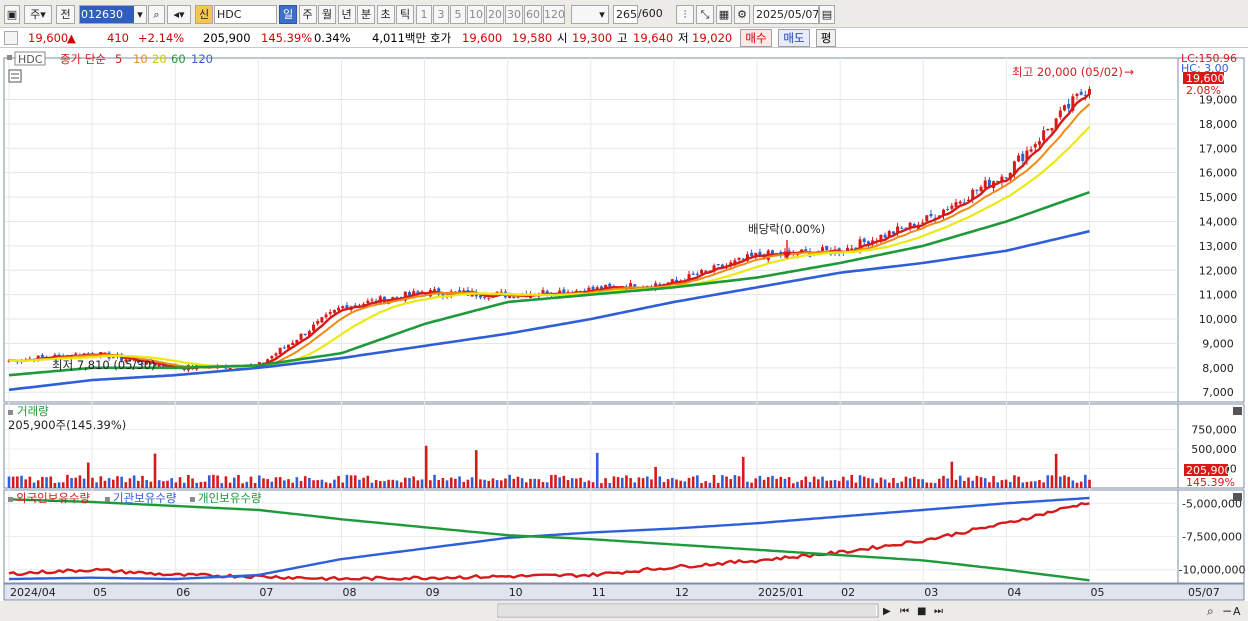  What do you see at coordinates (11, 38) in the screenshot?
I see `quote-toggle-icon` at bounding box center [11, 38].